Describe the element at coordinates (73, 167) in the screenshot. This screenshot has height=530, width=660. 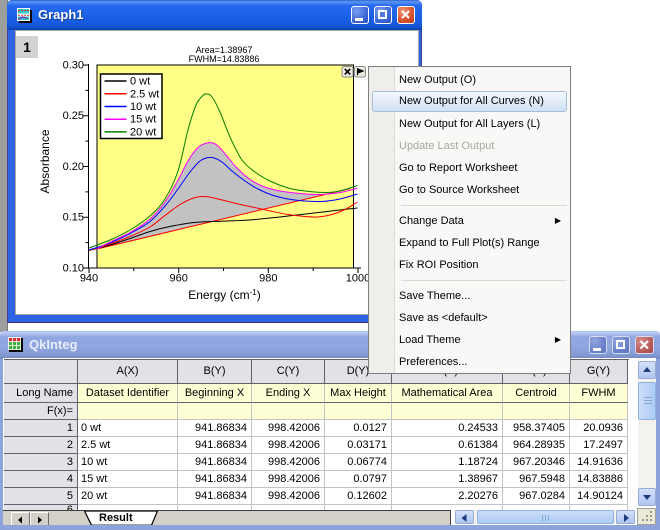
I see `svg-text: 0.20` at that location.